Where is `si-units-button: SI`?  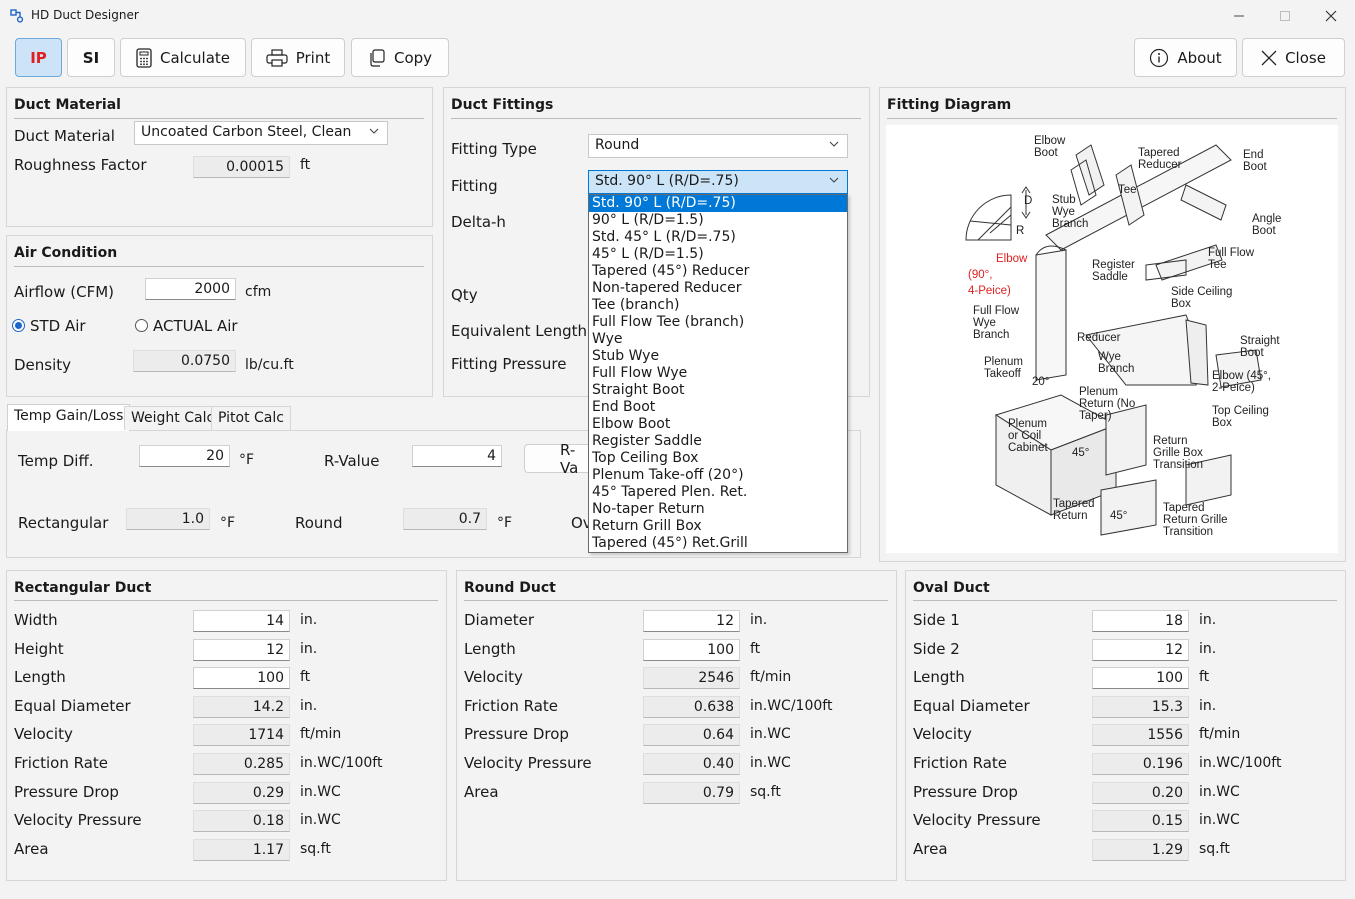 si-units-button: SI is located at coordinates (91, 57).